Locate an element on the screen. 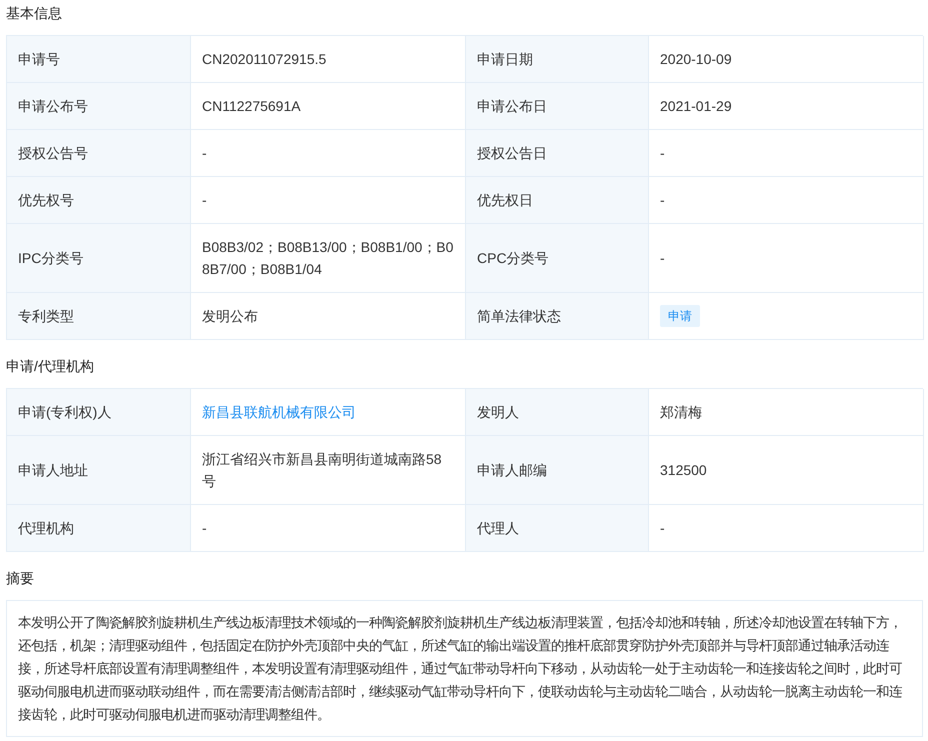 The width and height of the screenshot is (928, 741). label-cell: 代理人 is located at coordinates (557, 528).